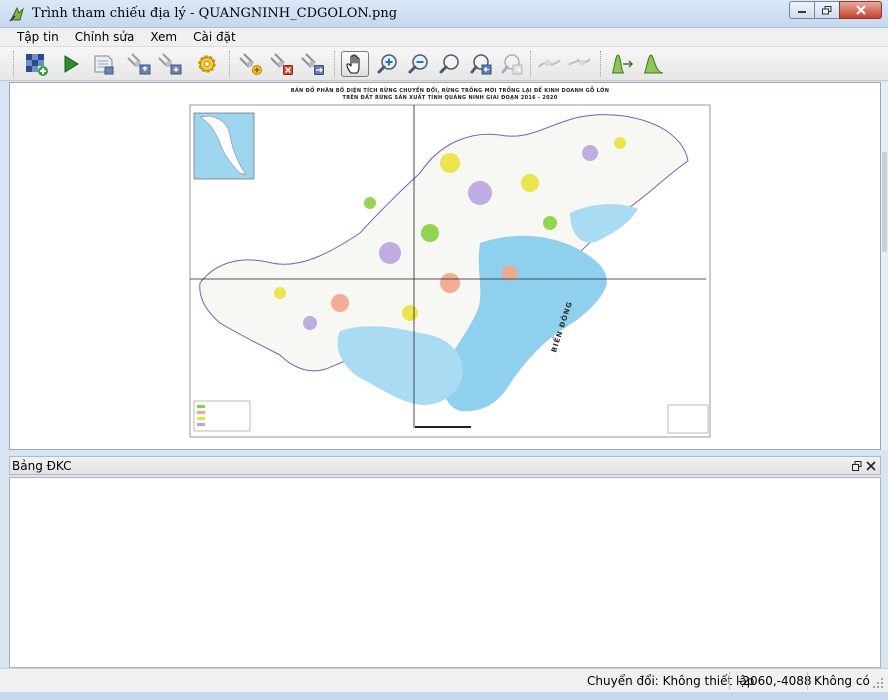 The width and height of the screenshot is (888, 700). I want to click on link-georef-button, so click(549, 64).